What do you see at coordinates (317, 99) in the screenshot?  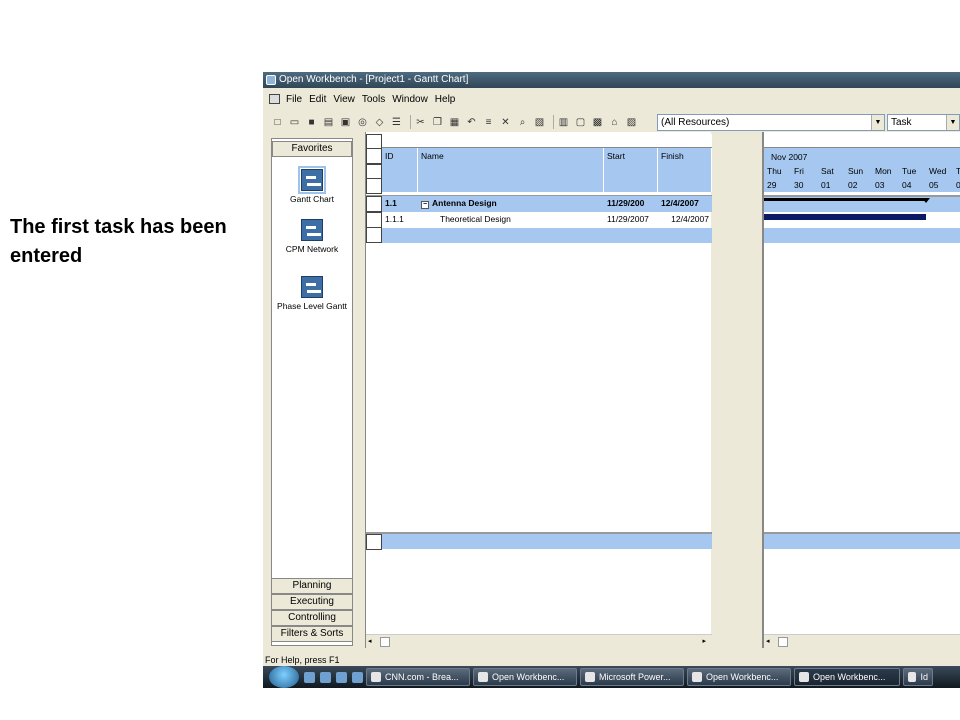 I see `menu-edit: Edit` at bounding box center [317, 99].